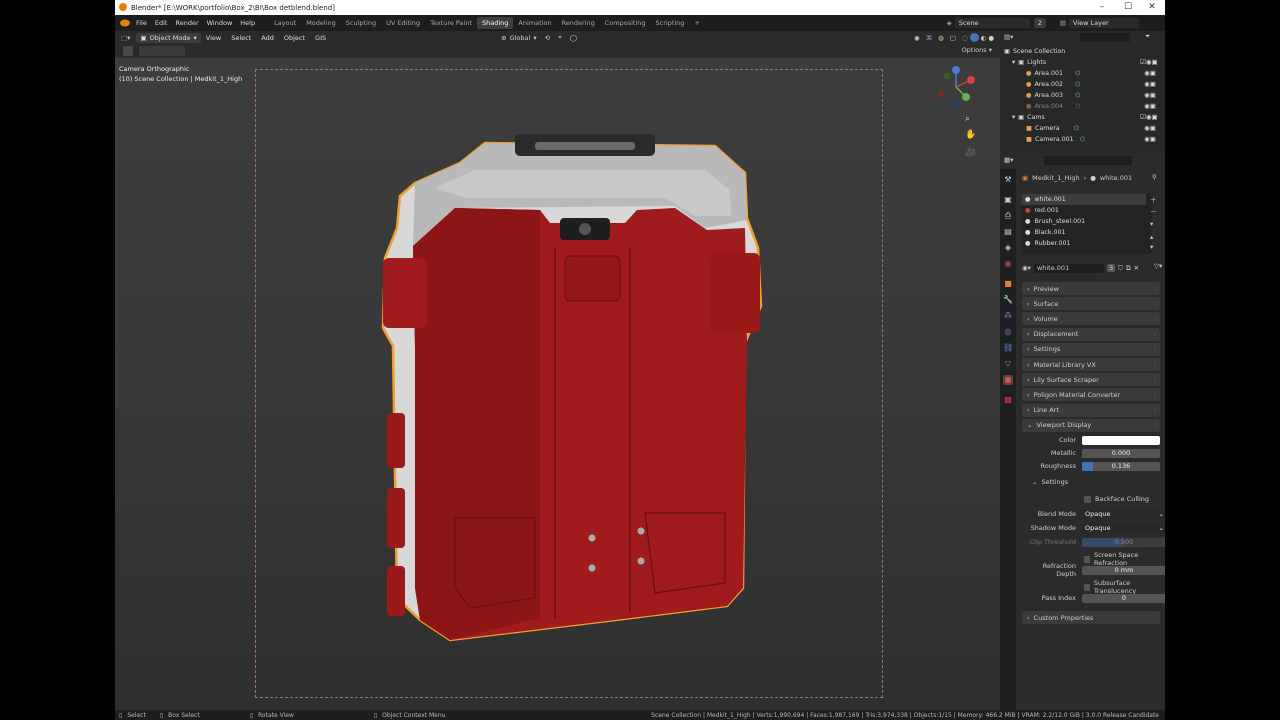 The width and height of the screenshot is (1280, 720). What do you see at coordinates (247, 23) in the screenshot?
I see `menu-help: Help` at bounding box center [247, 23].